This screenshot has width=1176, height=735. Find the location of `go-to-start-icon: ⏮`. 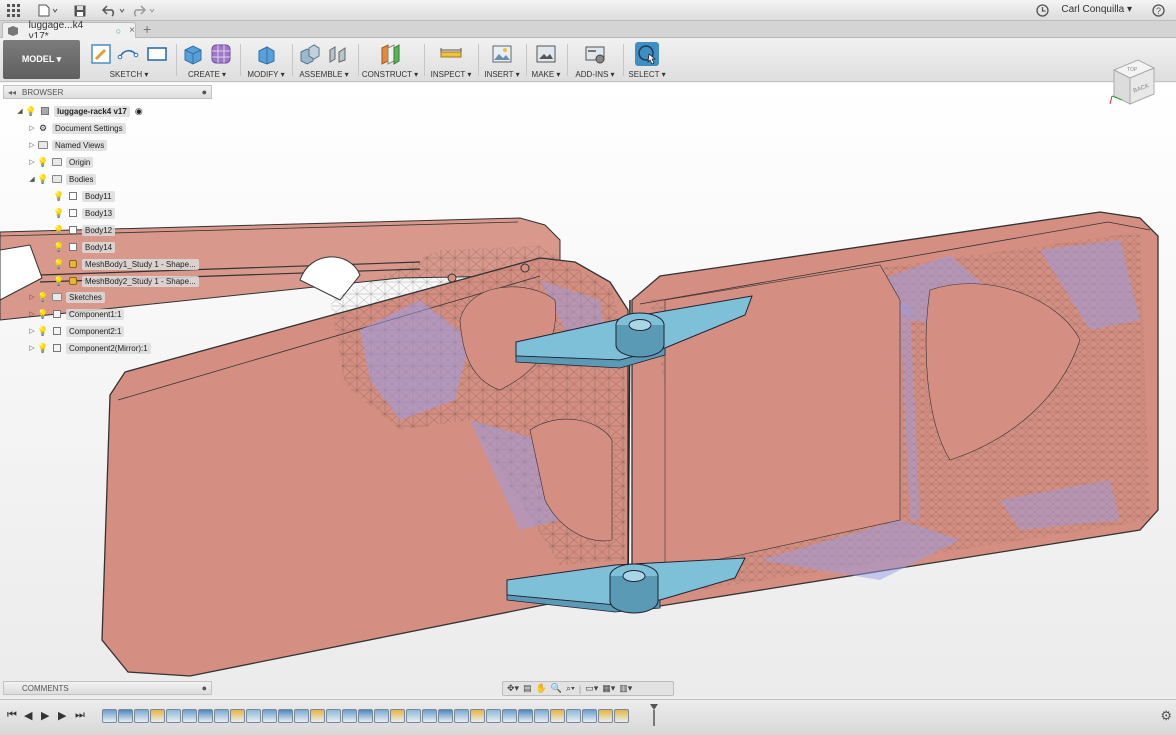

go-to-start-icon: ⏮ is located at coordinates (12, 715).